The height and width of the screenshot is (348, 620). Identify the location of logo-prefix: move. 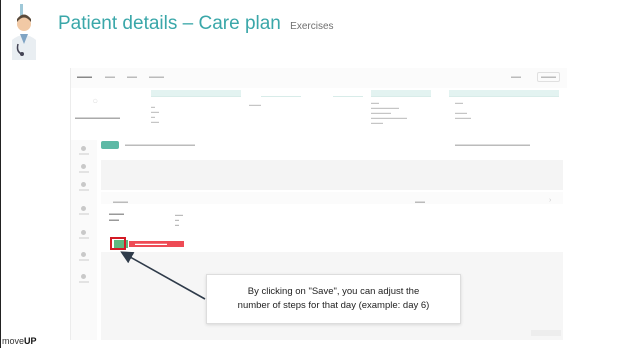
(13, 341).